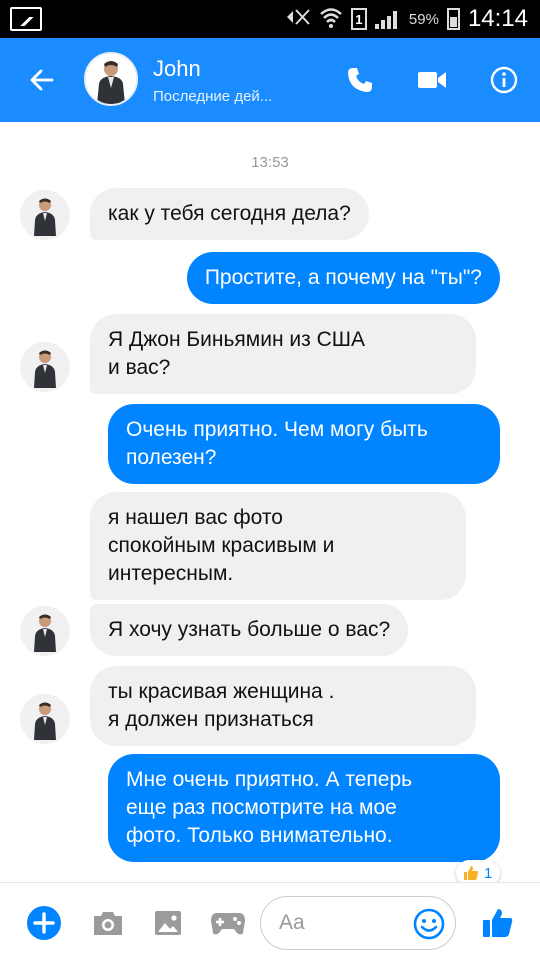 The height and width of the screenshot is (960, 540). I want to click on reaction-count: 1, so click(488, 873).